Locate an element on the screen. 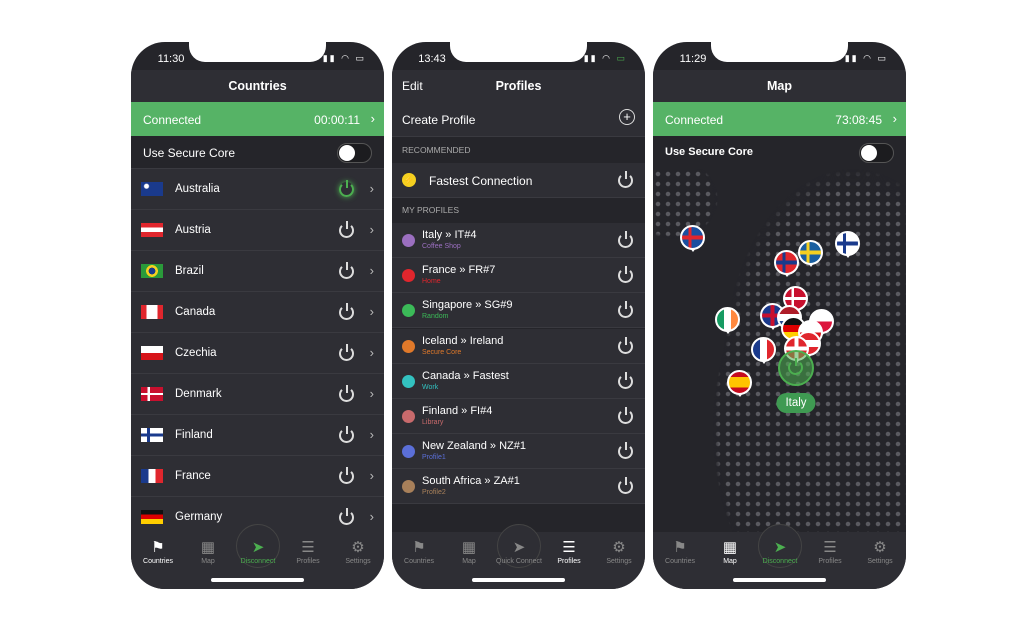  profile-row: South Africa » ZA#1 Profile2 is located at coordinates (518, 487).